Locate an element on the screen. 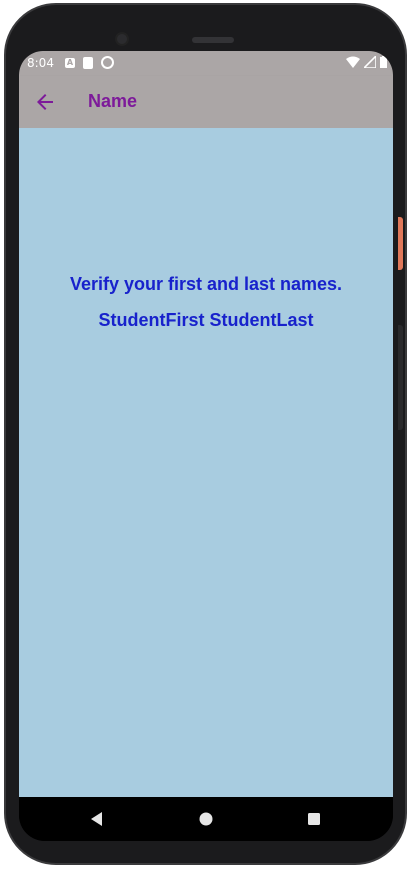  accessibility-a-icon: A is located at coordinates (70, 62).